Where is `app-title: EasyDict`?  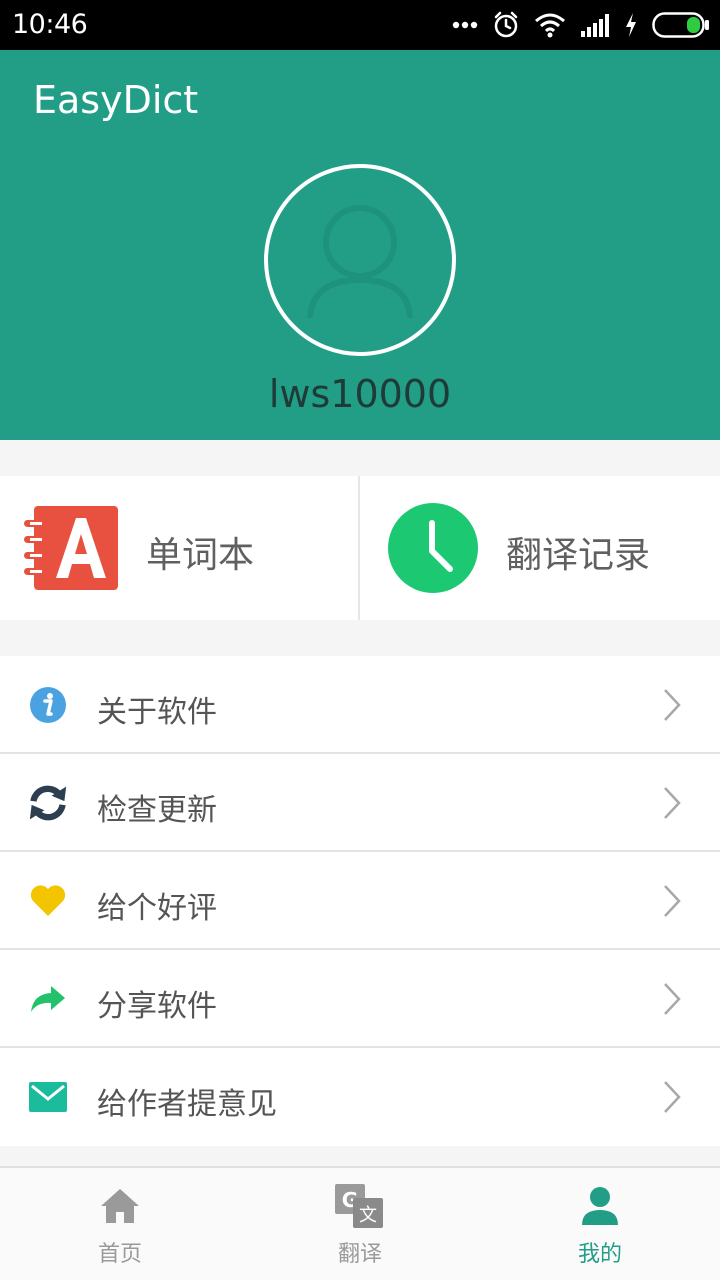 app-title: EasyDict is located at coordinates (116, 100).